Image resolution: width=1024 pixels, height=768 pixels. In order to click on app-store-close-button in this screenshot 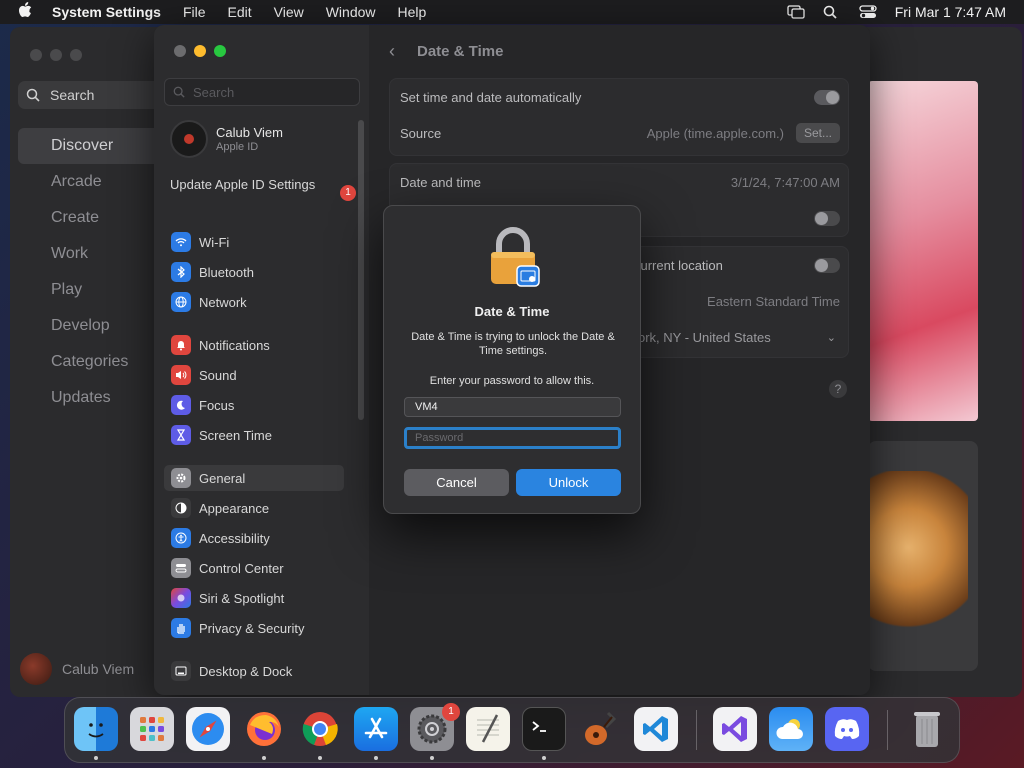, I will do `click(36, 55)`.